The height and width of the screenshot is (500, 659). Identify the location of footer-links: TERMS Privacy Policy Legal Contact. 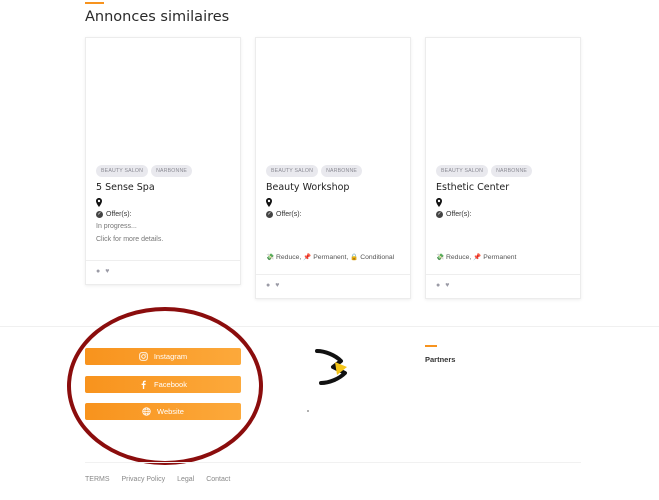
(157, 479).